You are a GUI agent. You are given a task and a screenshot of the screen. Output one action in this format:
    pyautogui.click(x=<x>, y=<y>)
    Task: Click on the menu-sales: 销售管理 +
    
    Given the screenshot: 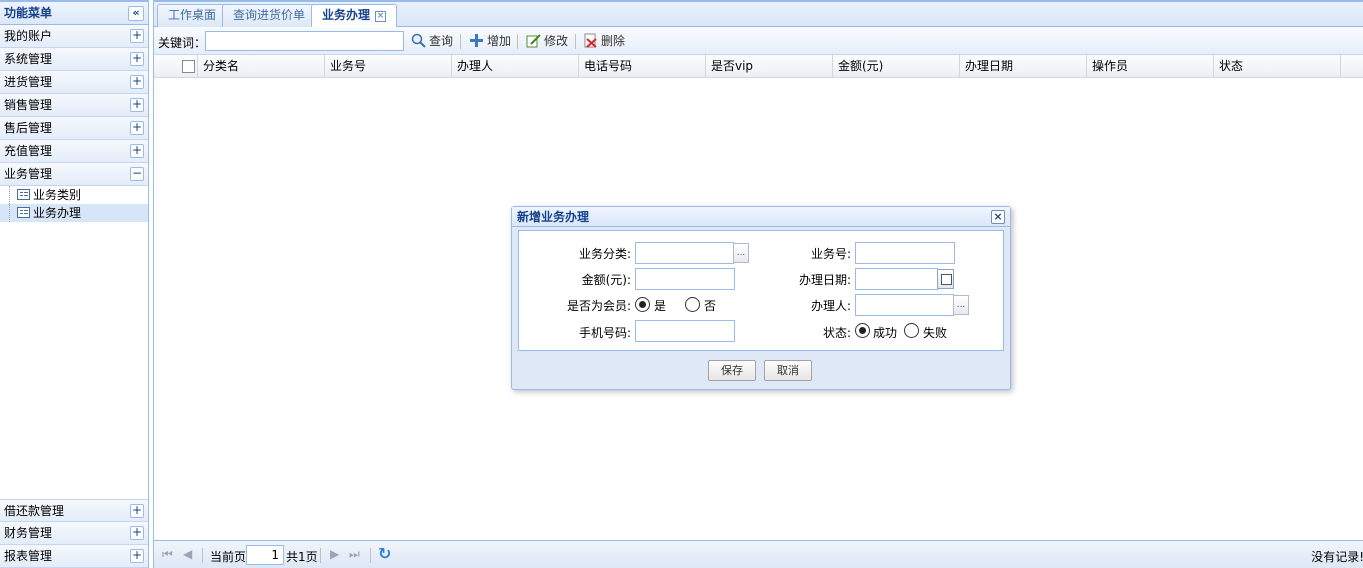 What is the action you would take?
    pyautogui.click(x=74, y=105)
    